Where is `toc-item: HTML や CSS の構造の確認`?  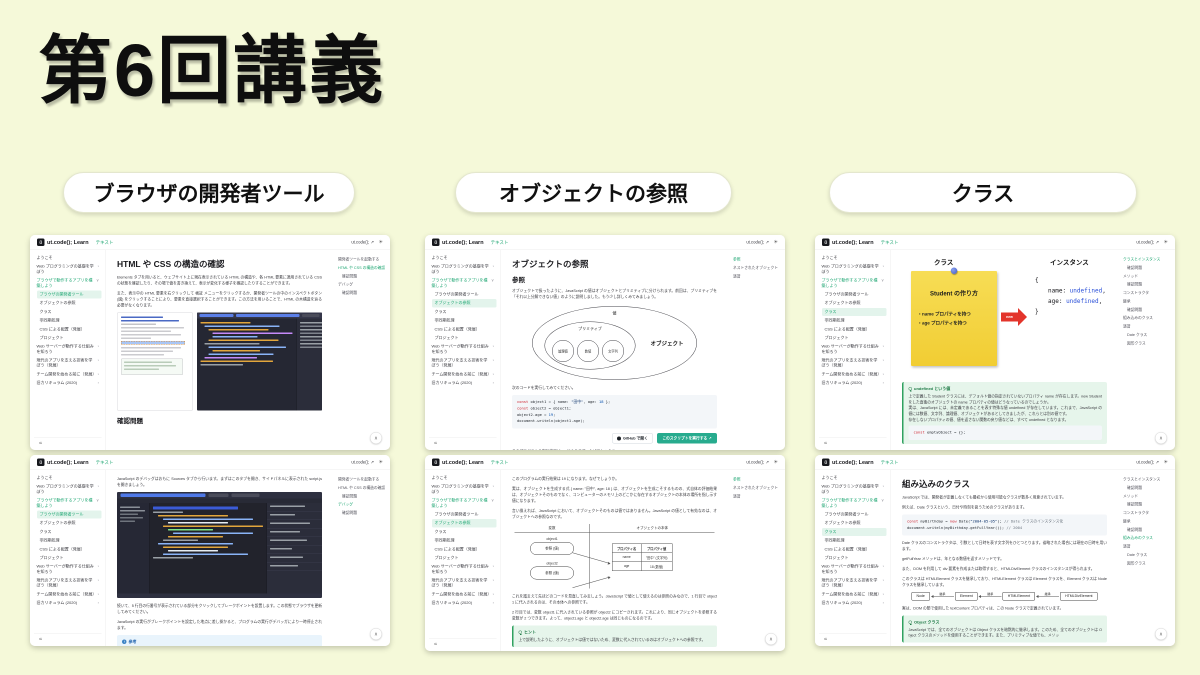
toc-item: HTML や CSS の構造の確認 is located at coordinates (362, 267).